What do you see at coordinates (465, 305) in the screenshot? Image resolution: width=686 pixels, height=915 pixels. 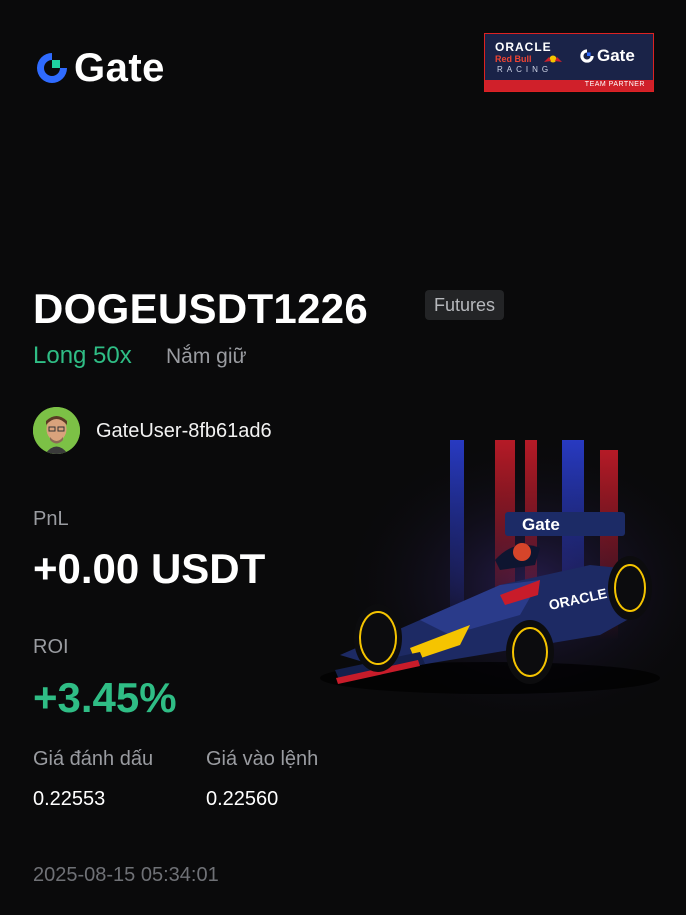 I see `futures-tag: Futures` at bounding box center [465, 305].